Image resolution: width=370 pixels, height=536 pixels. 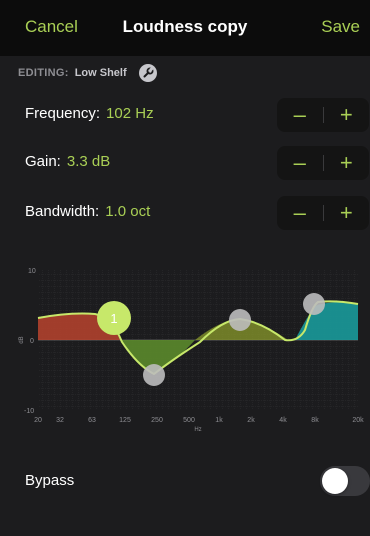 What do you see at coordinates (32, 341) in the screenshot?
I see `y-tick-label: 0` at bounding box center [32, 341].